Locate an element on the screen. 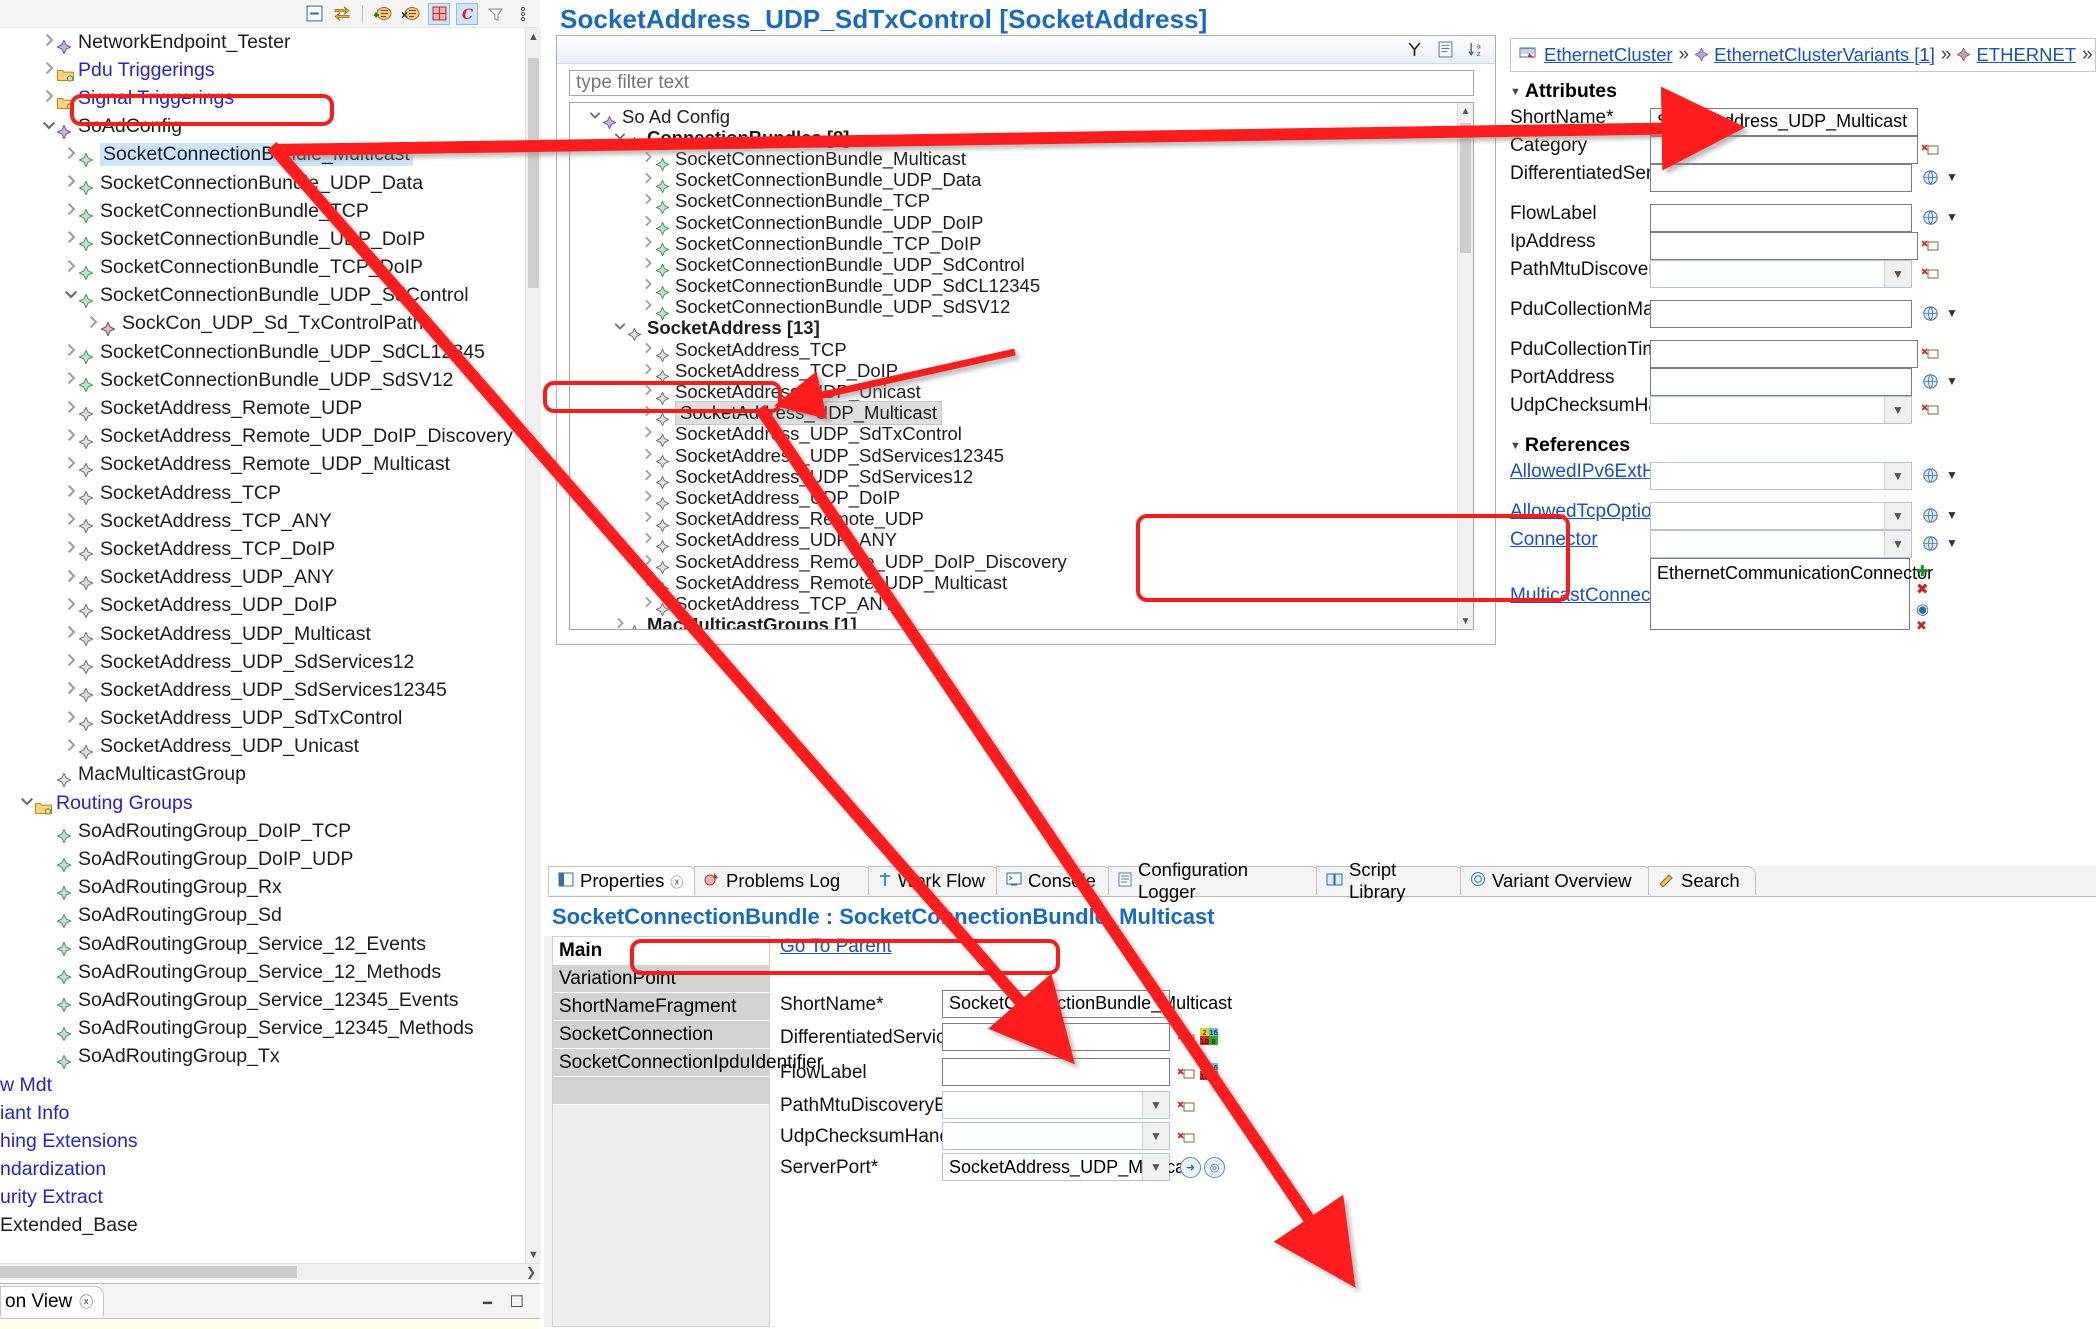 Image resolution: width=2096 pixels, height=1329 pixels. tree-item-clipped: hing Extensions is located at coordinates (262, 1141).